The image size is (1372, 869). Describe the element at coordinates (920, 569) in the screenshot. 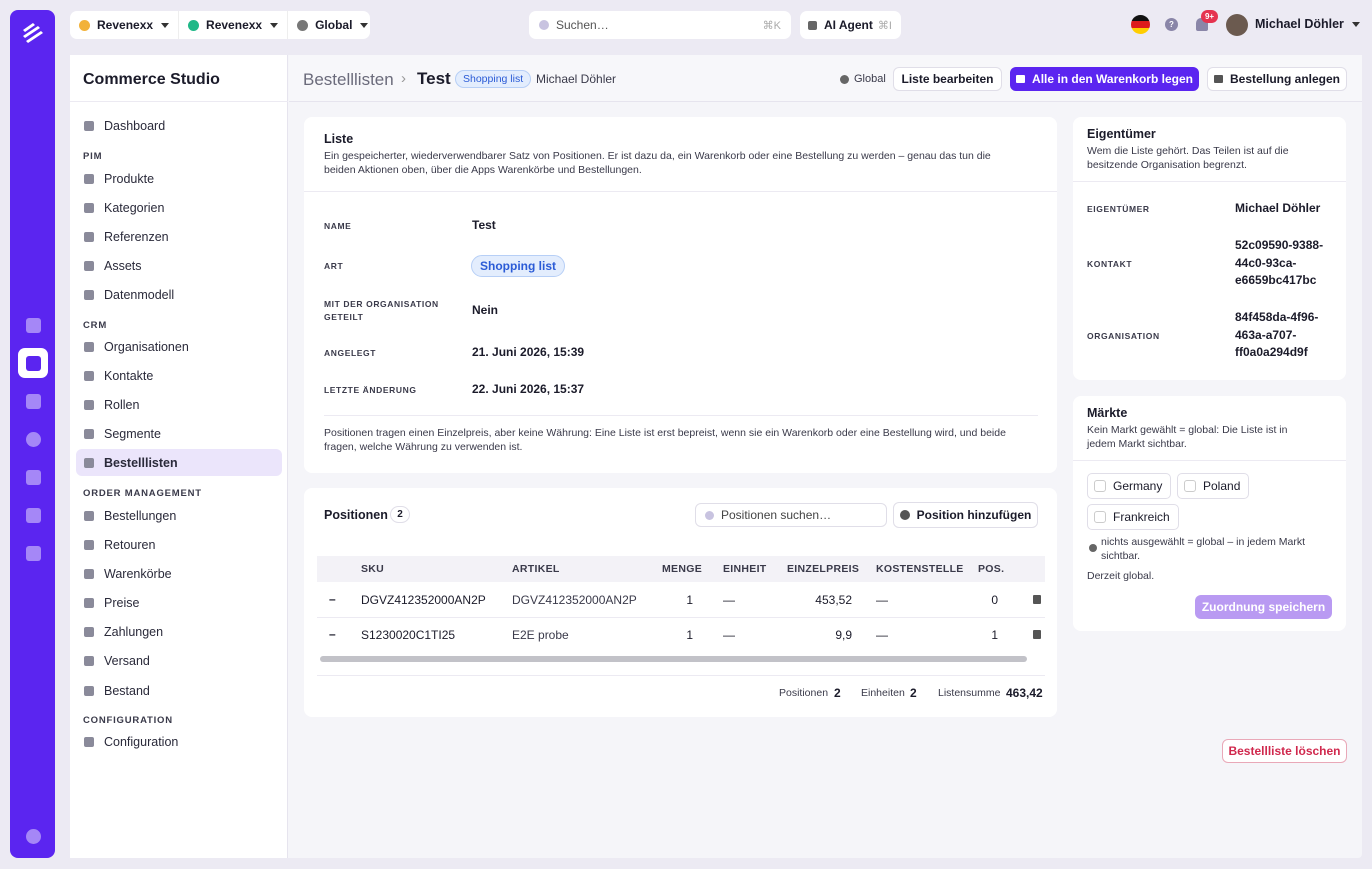

I see `column-header-kostenstelle: KOSTENSTELLE` at that location.